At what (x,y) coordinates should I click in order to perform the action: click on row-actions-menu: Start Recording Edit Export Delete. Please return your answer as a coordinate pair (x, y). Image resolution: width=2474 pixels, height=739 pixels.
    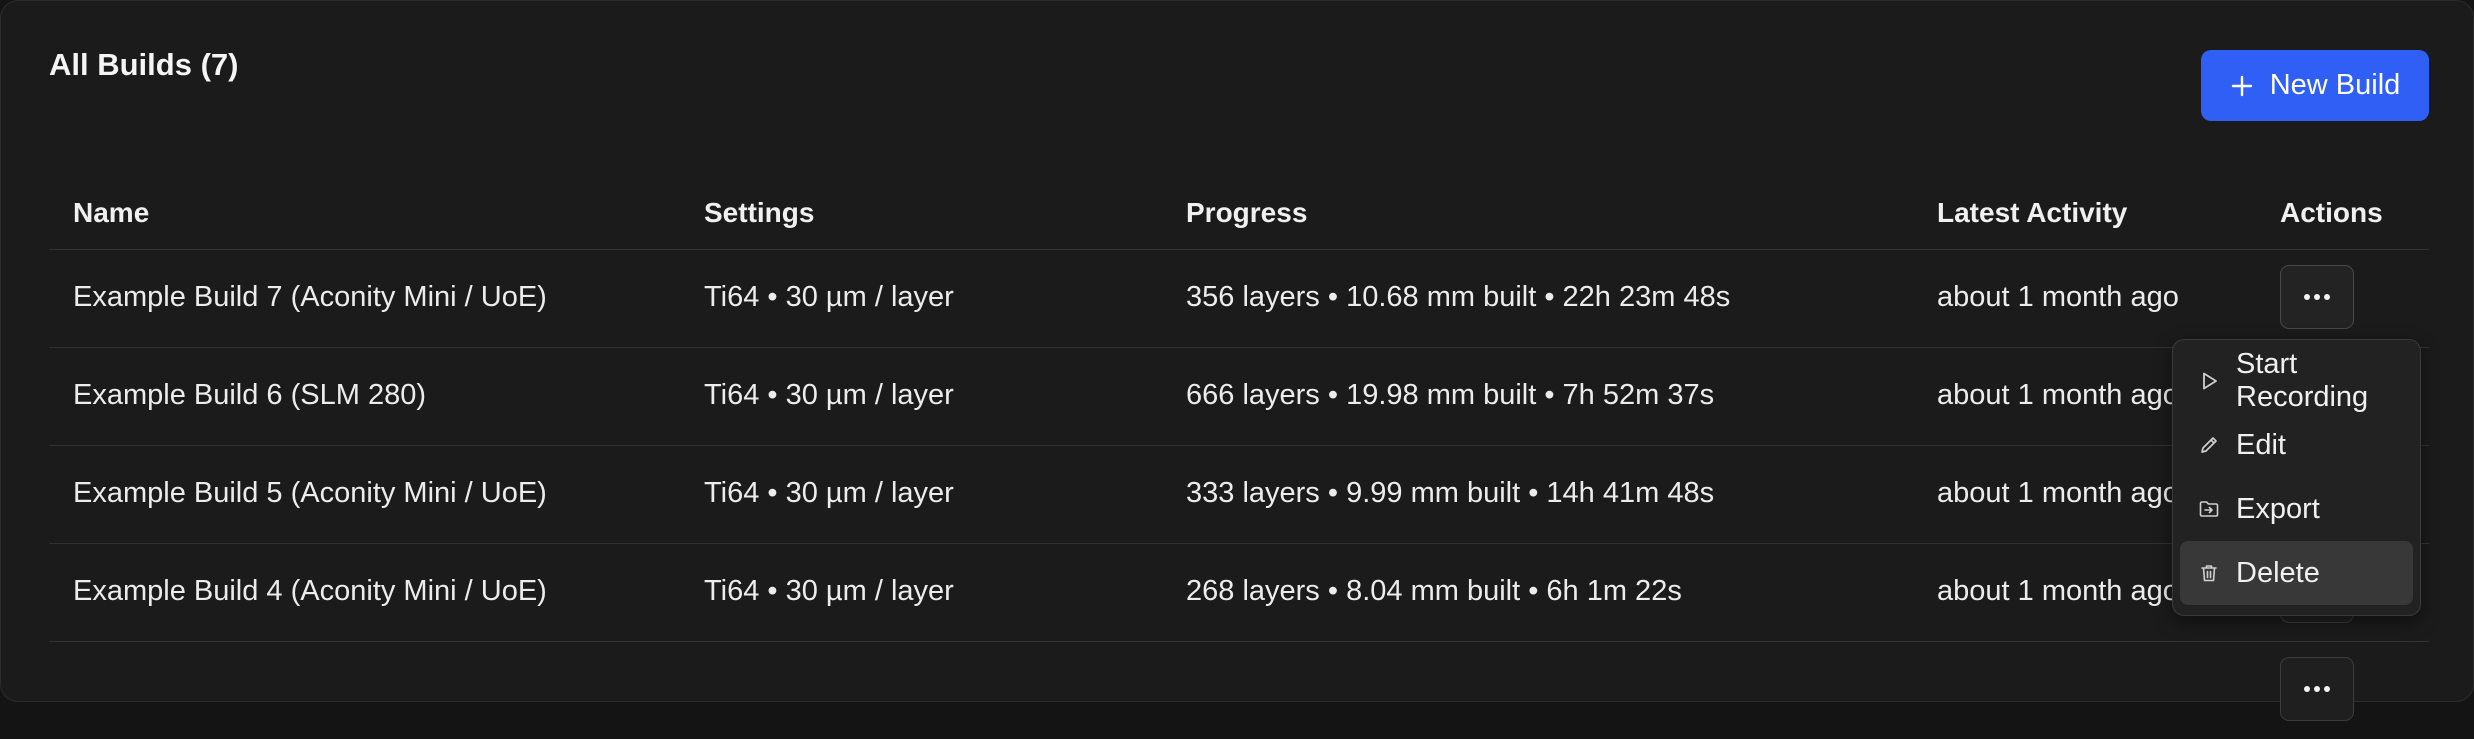
    Looking at the image, I should click on (2296, 477).